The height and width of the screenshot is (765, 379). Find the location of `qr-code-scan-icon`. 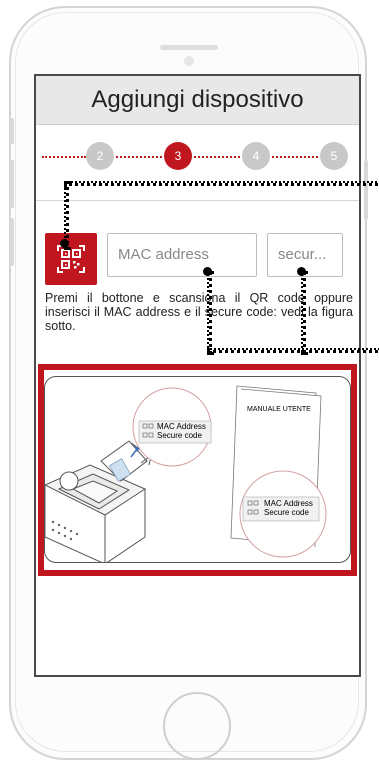

qr-code-scan-icon is located at coordinates (71, 259).